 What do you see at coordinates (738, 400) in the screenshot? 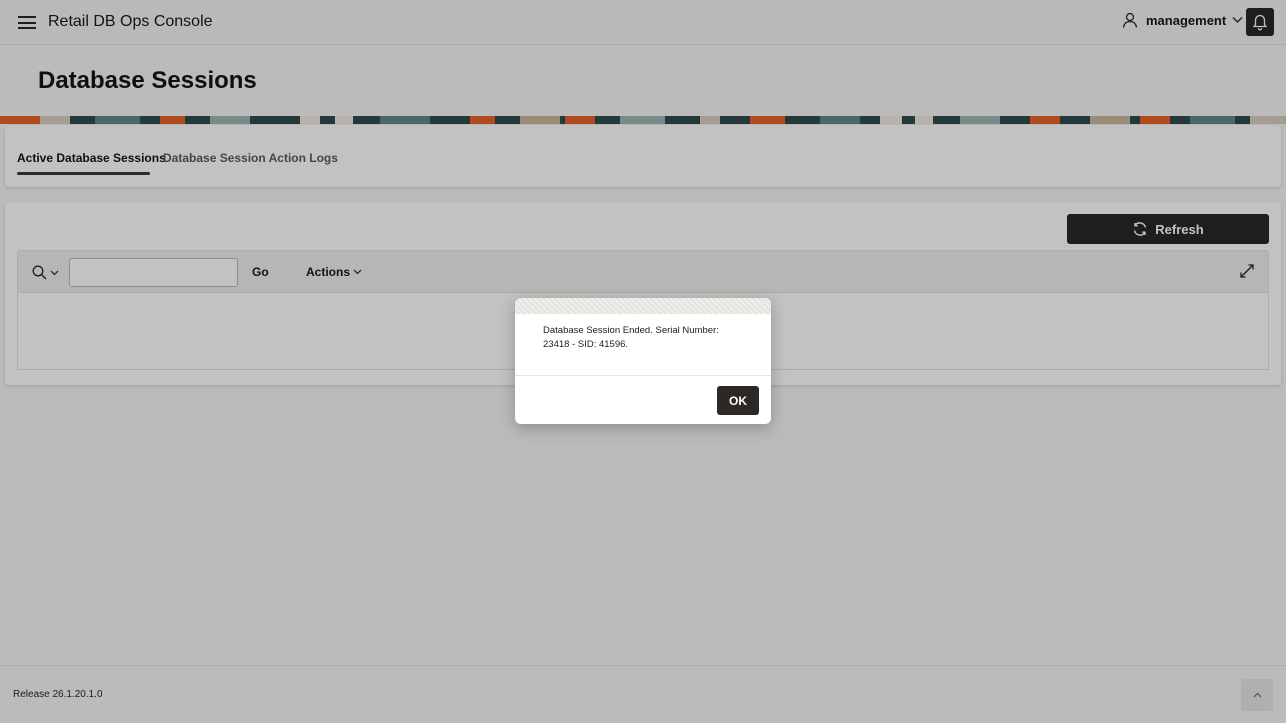
I see `ok-button: OK` at bounding box center [738, 400].